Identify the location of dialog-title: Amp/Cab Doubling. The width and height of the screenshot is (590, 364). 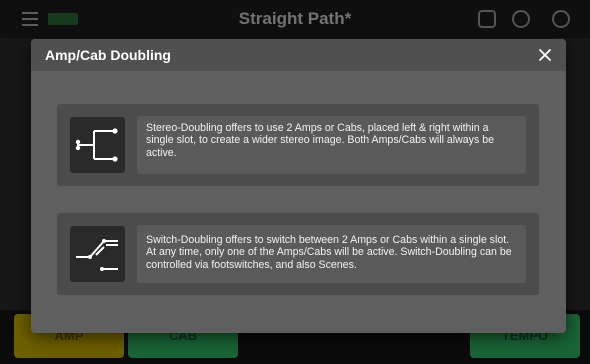
(108, 55).